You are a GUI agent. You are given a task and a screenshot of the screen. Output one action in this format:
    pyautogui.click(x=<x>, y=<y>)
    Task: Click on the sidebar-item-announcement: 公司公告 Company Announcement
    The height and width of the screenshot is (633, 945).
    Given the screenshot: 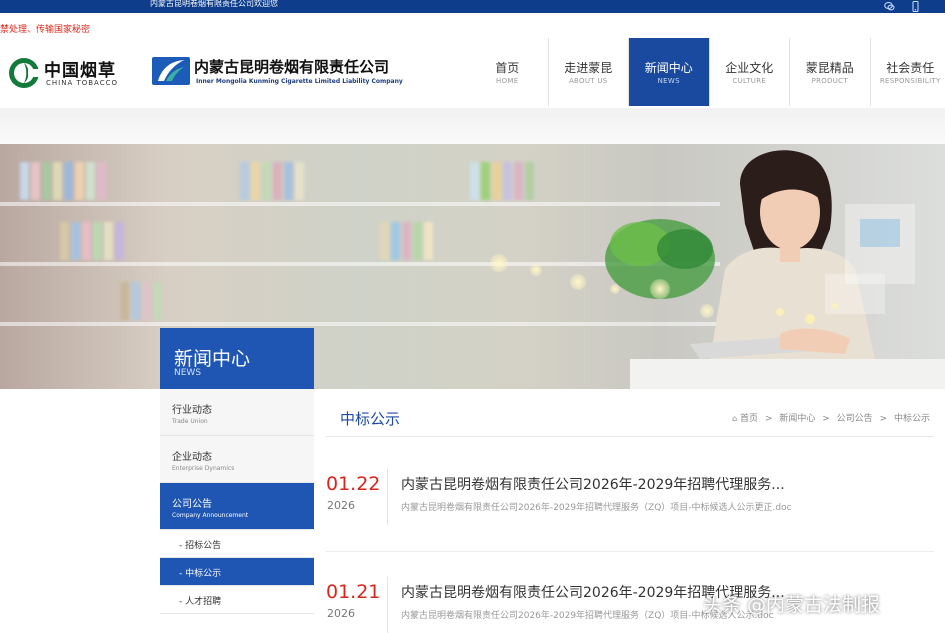 What is the action you would take?
    pyautogui.click(x=237, y=506)
    